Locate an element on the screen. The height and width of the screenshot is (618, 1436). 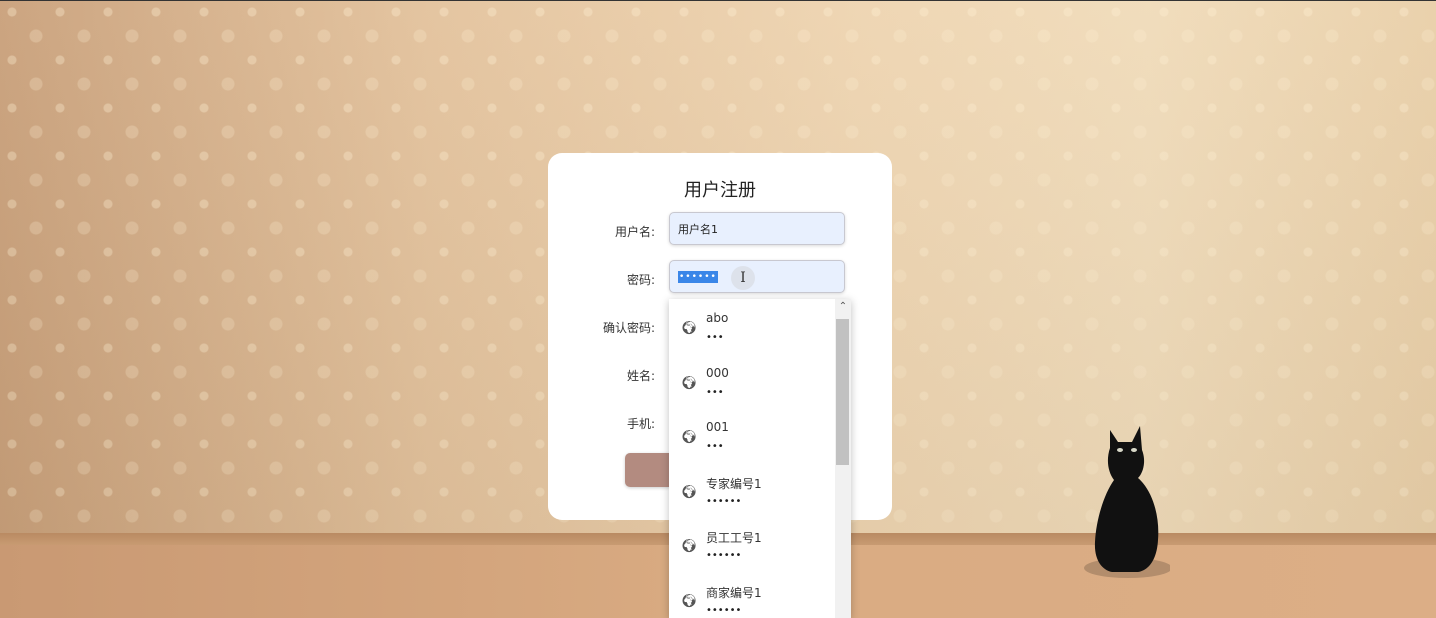
password-input: •••••• is located at coordinates (757, 276).